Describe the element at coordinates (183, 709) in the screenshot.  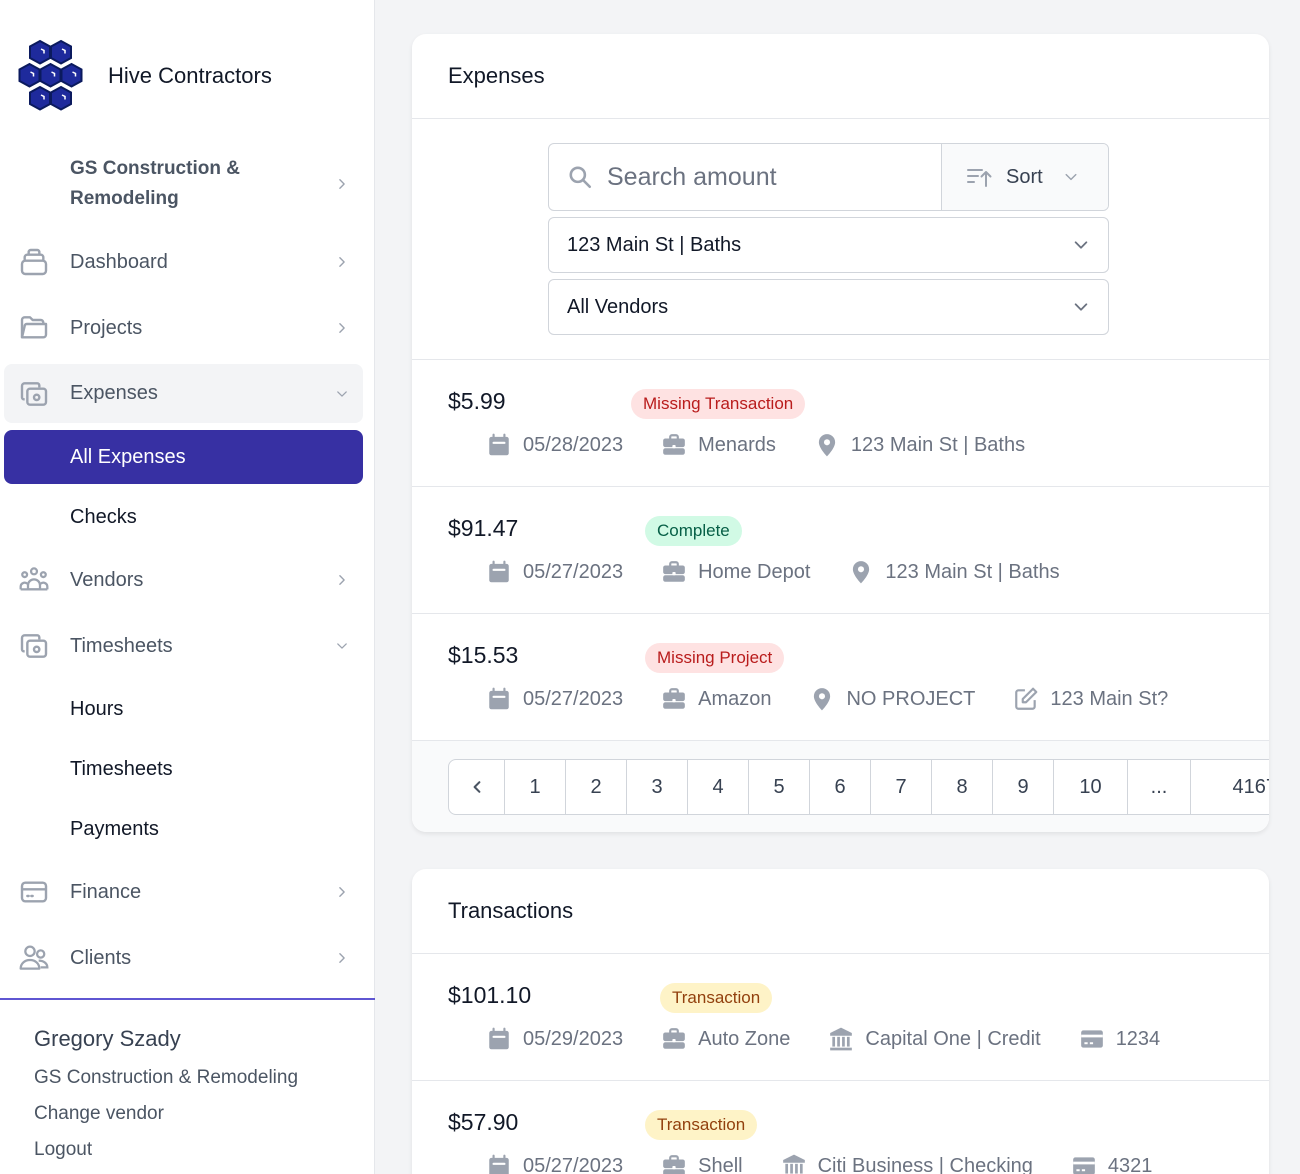
I see `sidebar-item-hours: Hours` at that location.